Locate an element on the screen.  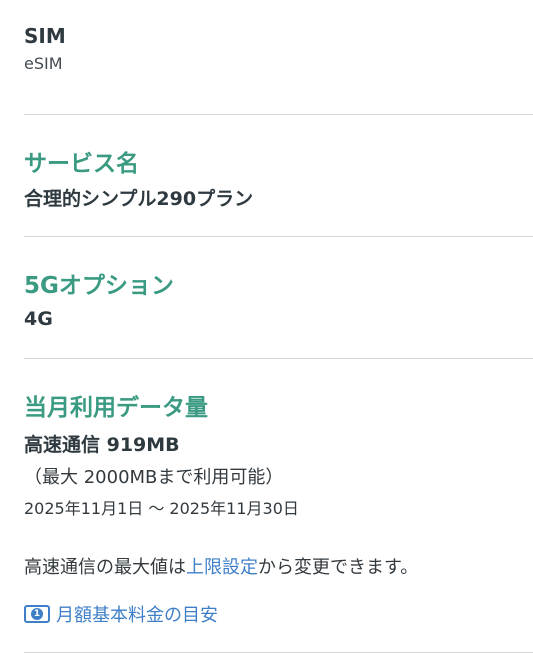
sim-section: SIM eSIM is located at coordinates (278, 48).